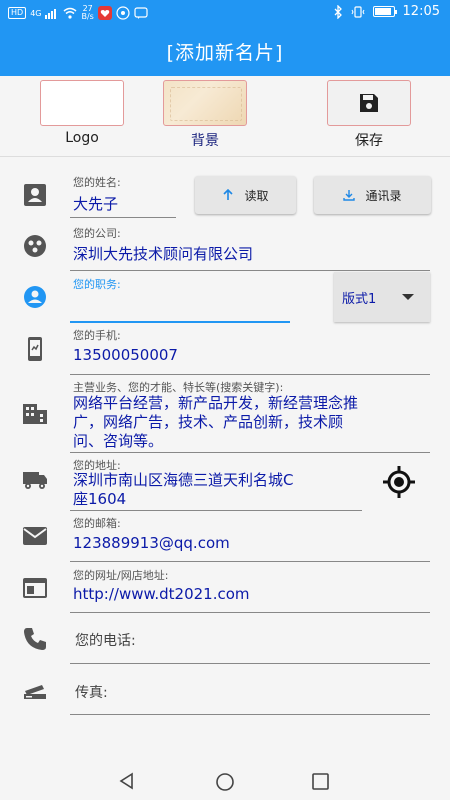 The image size is (450, 800). I want to click on read-button: 读取, so click(245, 195).